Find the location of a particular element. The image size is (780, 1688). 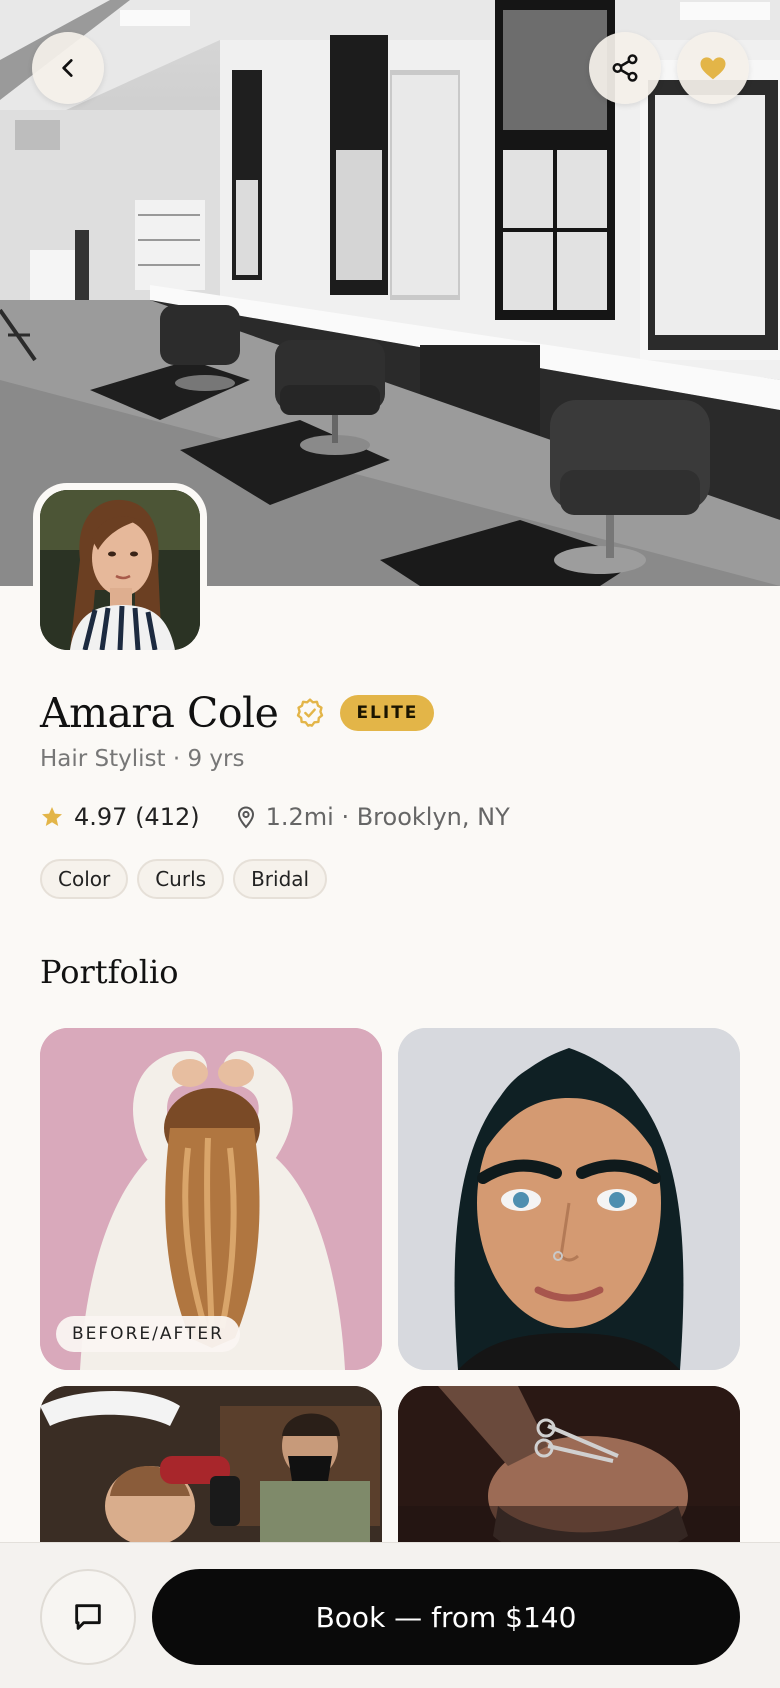

verified-badge-icon is located at coordinates (310, 712).